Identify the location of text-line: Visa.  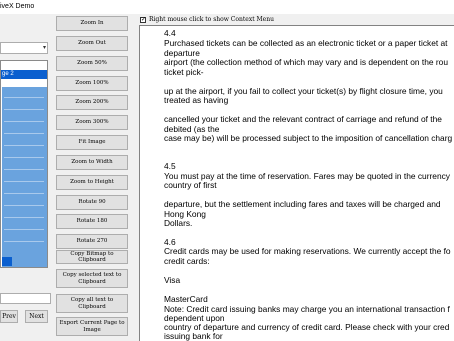
(172, 280).